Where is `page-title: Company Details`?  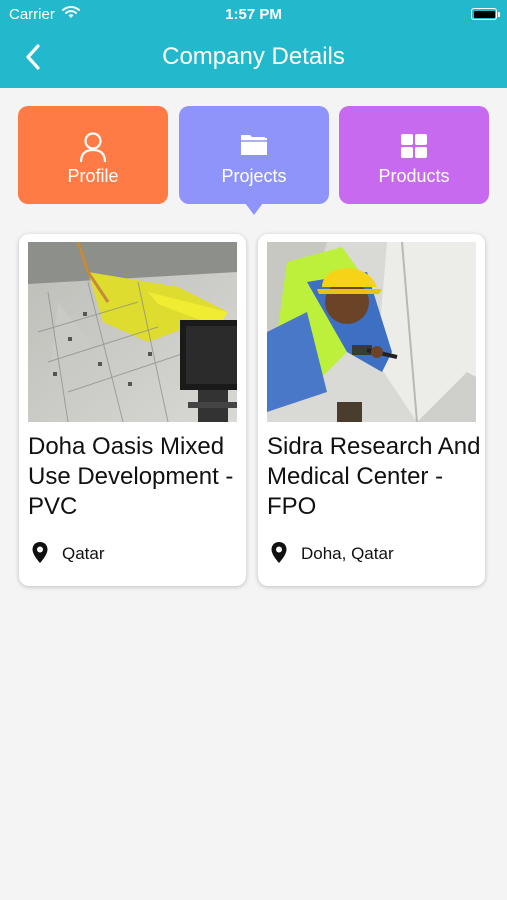
page-title: Company Details is located at coordinates (253, 56).